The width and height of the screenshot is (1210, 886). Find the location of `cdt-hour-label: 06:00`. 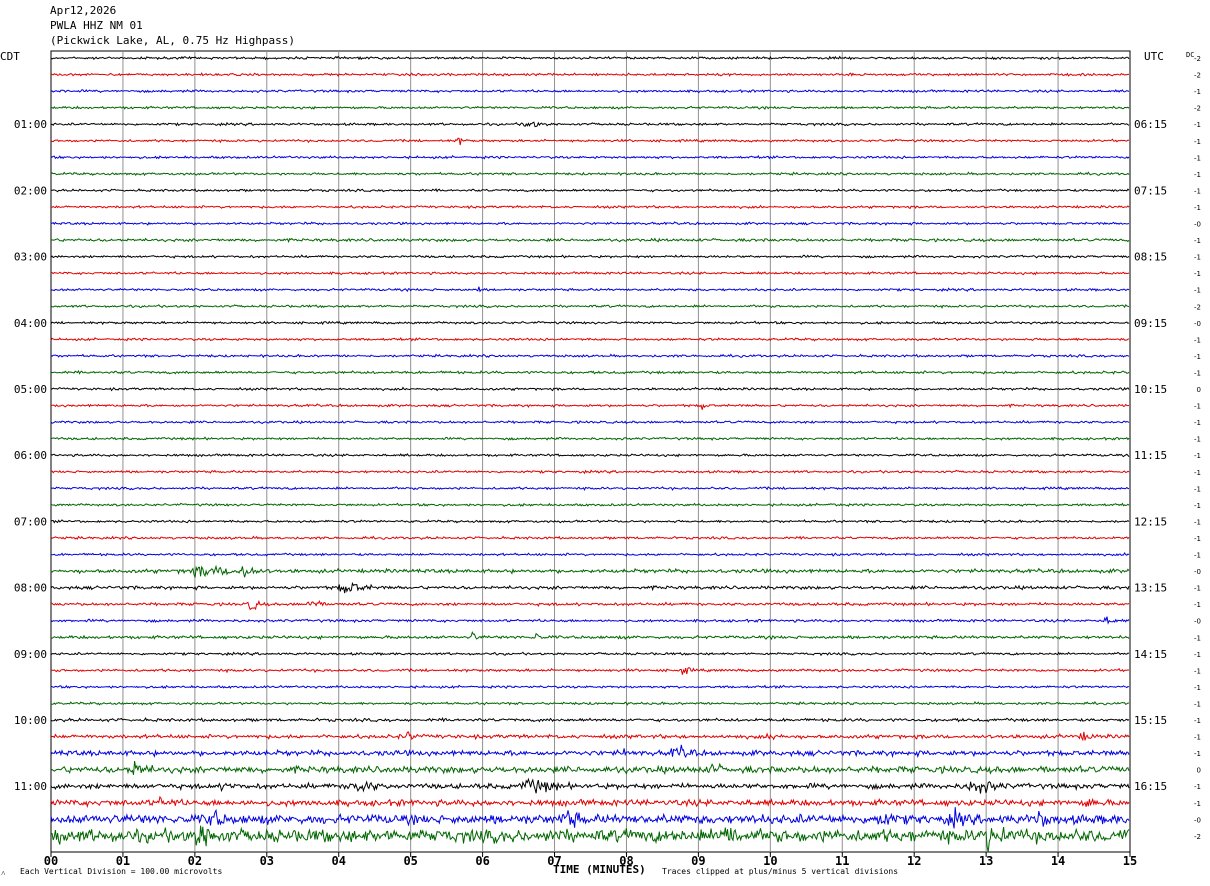

cdt-hour-label: 06:00 is located at coordinates (30, 455).